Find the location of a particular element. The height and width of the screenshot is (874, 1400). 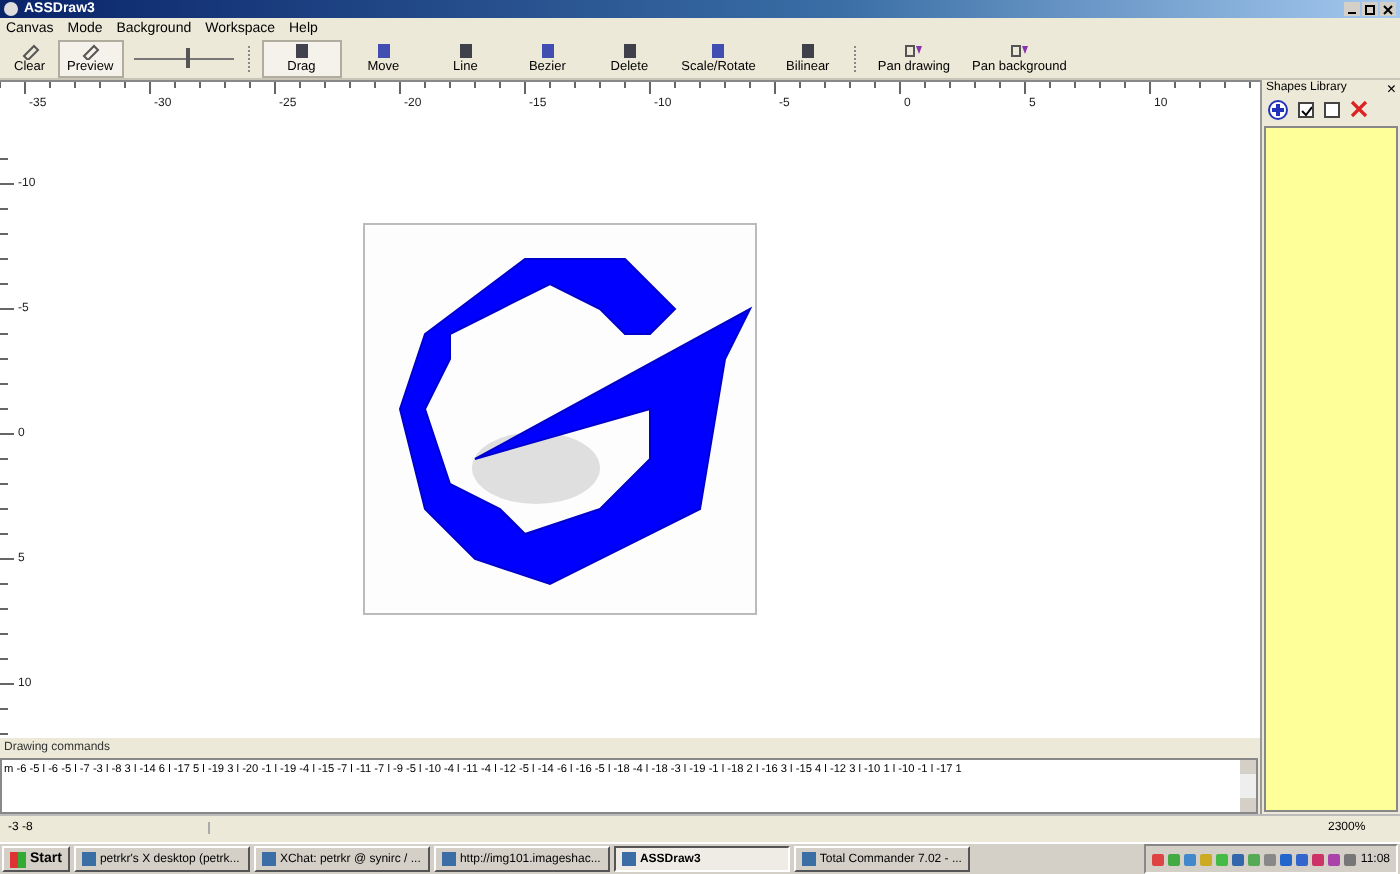

letter-shape-drawing is located at coordinates (575, 421).